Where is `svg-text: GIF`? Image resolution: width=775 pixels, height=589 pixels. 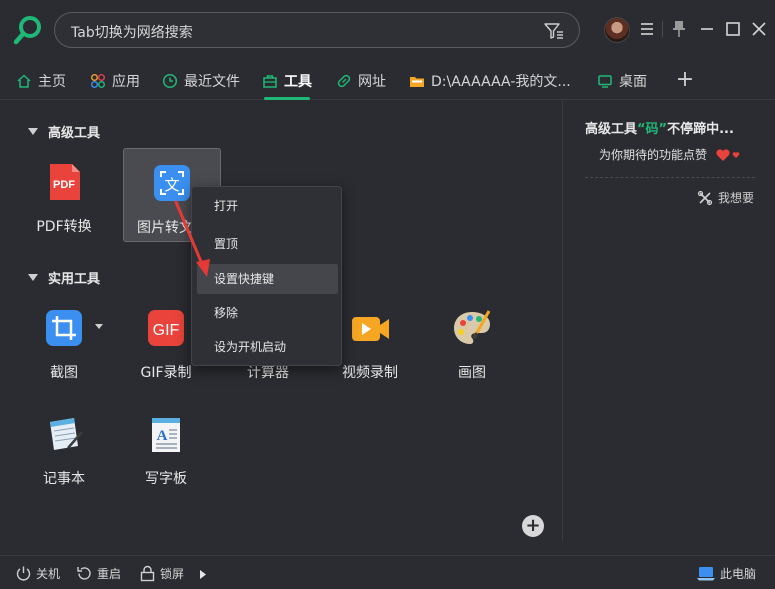
svg-text: GIF is located at coordinates (166, 330).